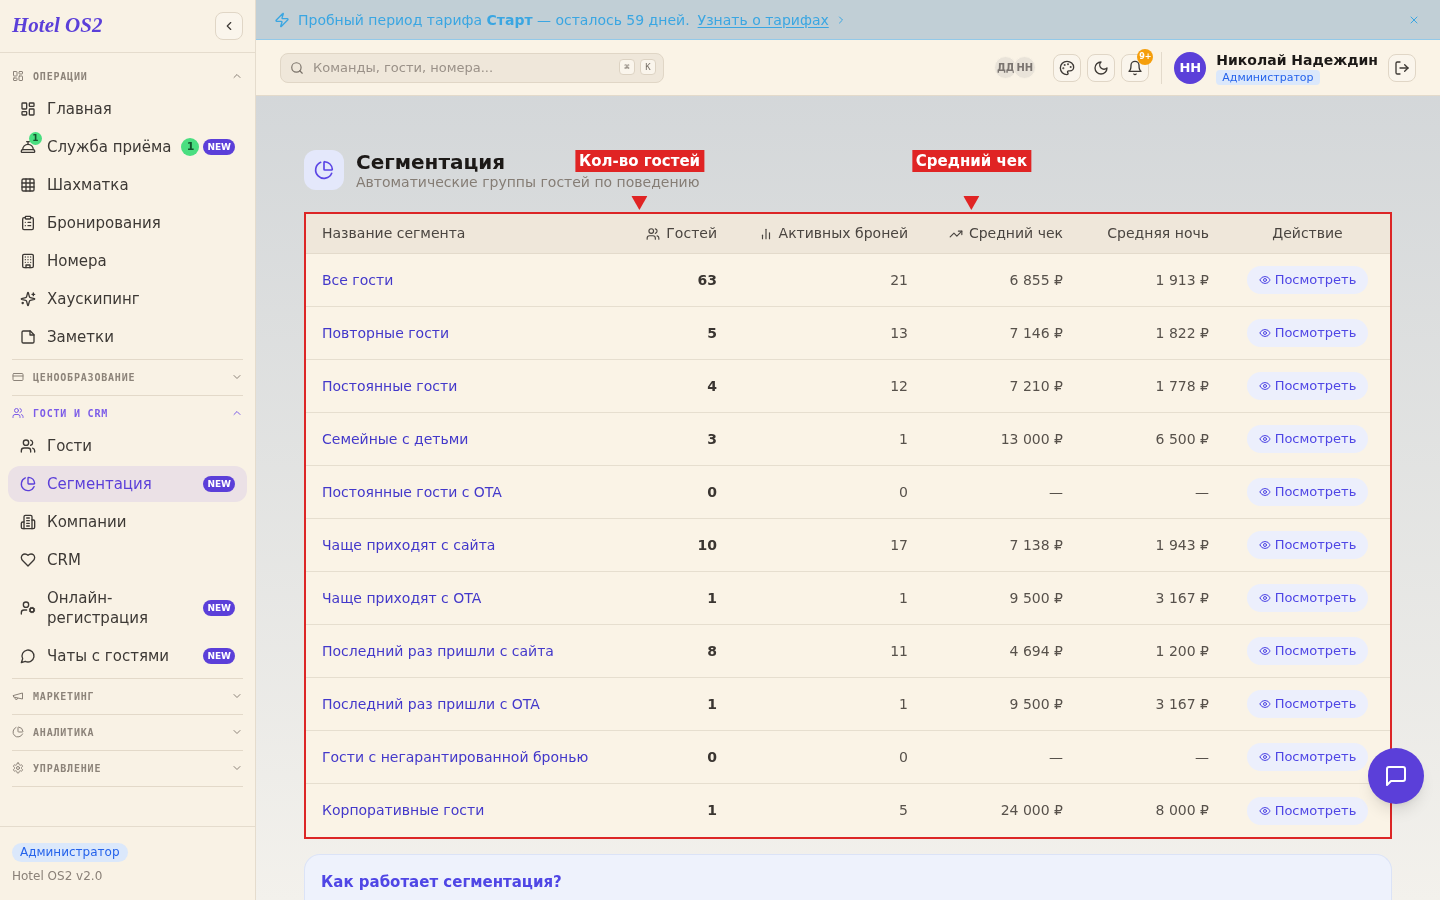 This screenshot has width=1440, height=900. I want to click on page-subtitle: Автоматические группы гостей по поведению, so click(528, 182).